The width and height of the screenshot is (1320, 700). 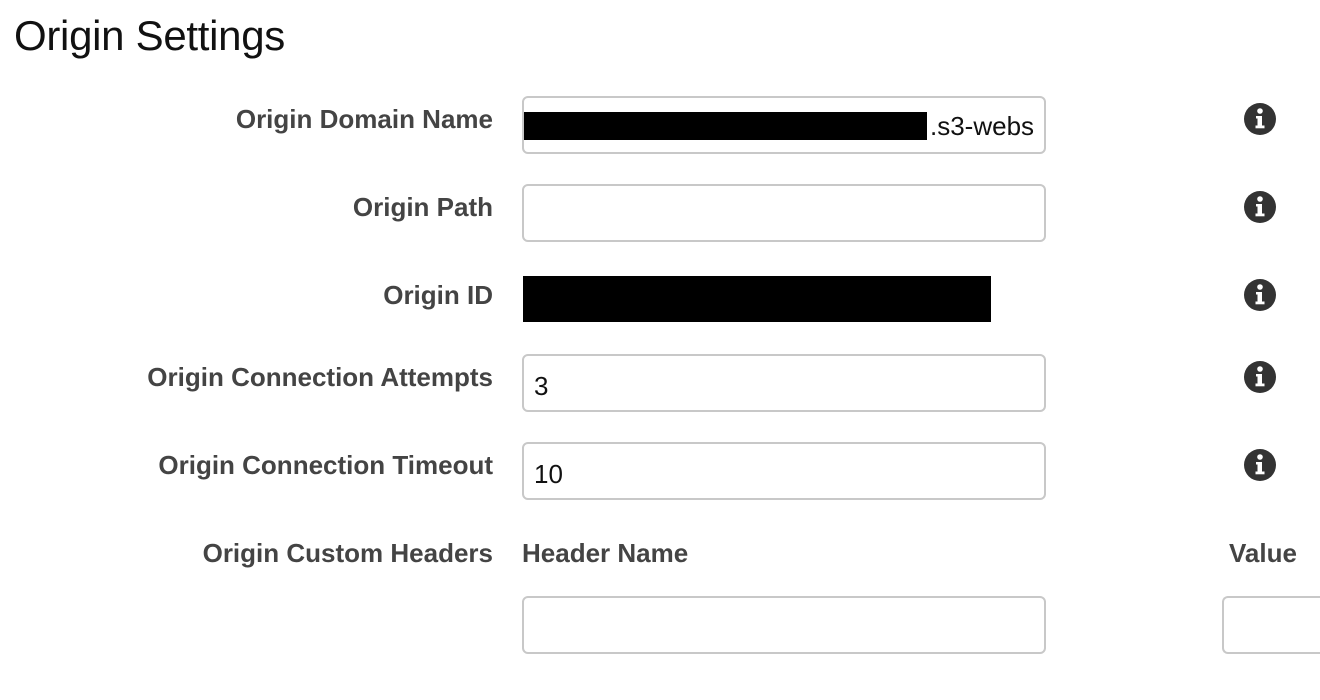 What do you see at coordinates (784, 471) in the screenshot?
I see `origin-connection-timeout-input` at bounding box center [784, 471].